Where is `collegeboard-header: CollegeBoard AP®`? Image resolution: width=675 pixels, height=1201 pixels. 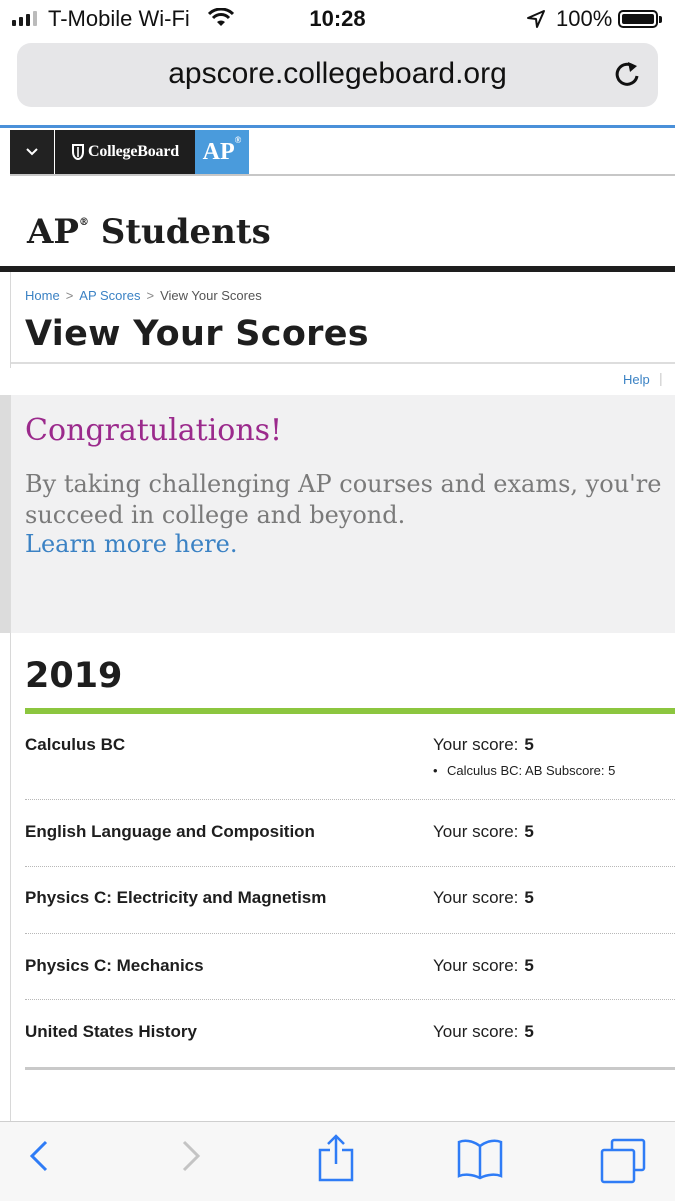
collegeboard-header: CollegeBoard AP® is located at coordinates (342, 153).